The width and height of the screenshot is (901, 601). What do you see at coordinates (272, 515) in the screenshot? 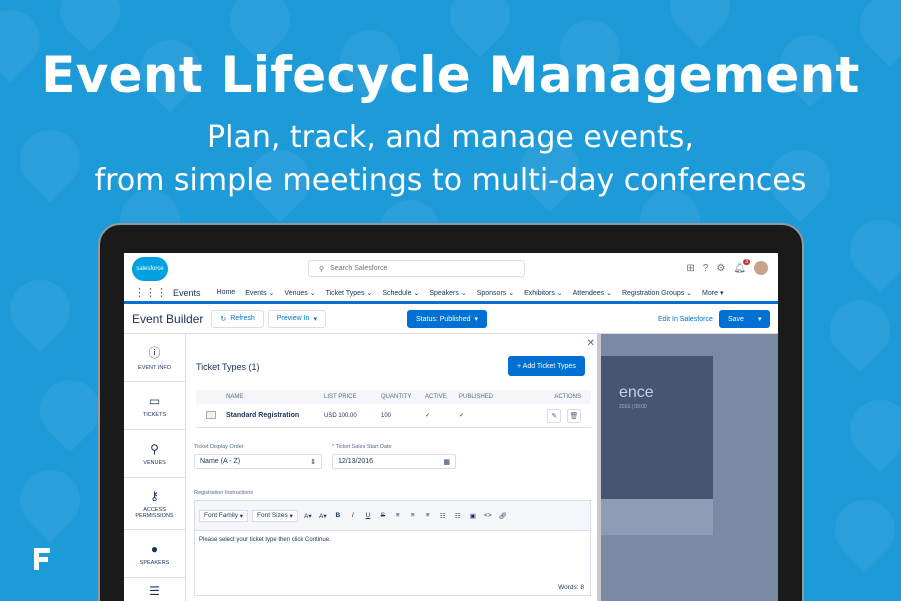
I see `font-sizes-label: Font Sizes` at bounding box center [272, 515].